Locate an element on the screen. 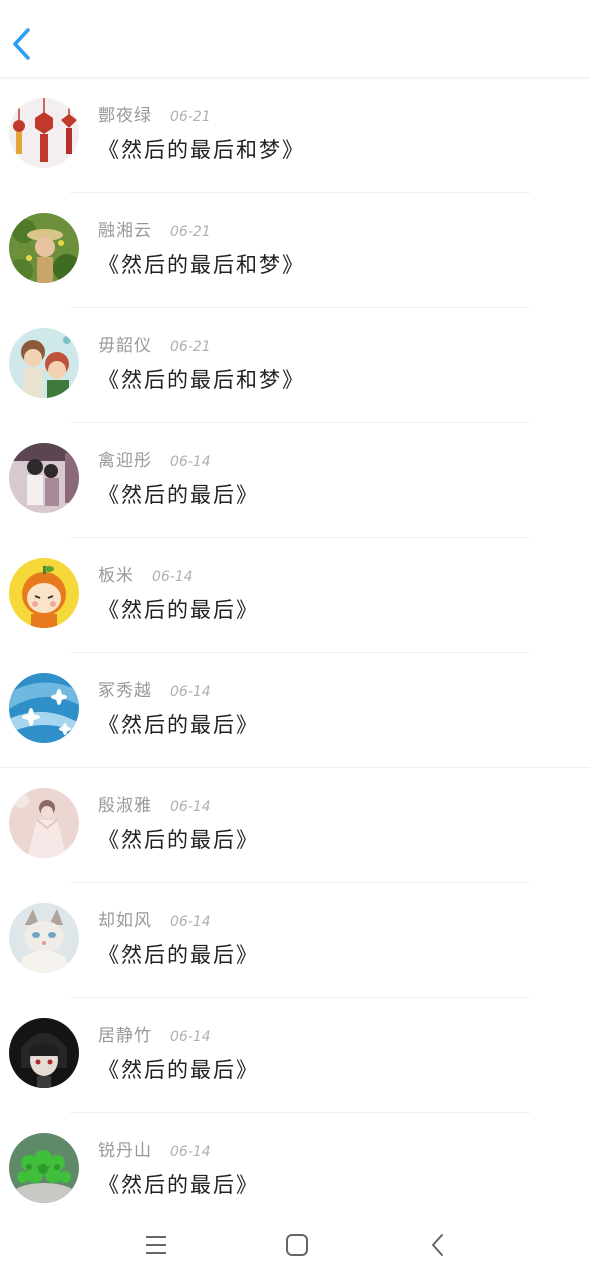  item-meta: 锐丹山 06-14 is located at coordinates (154, 1151).